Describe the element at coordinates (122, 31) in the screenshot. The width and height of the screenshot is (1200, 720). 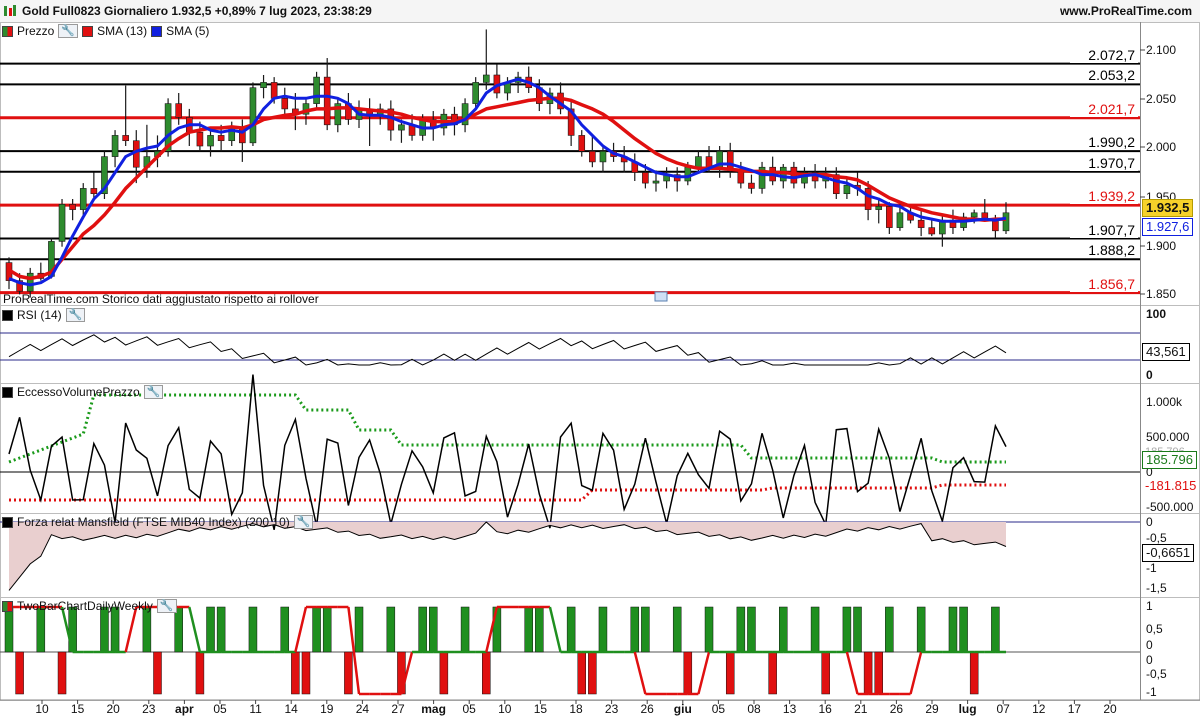
I see `legend-label-sma13: SMA (13)` at that location.